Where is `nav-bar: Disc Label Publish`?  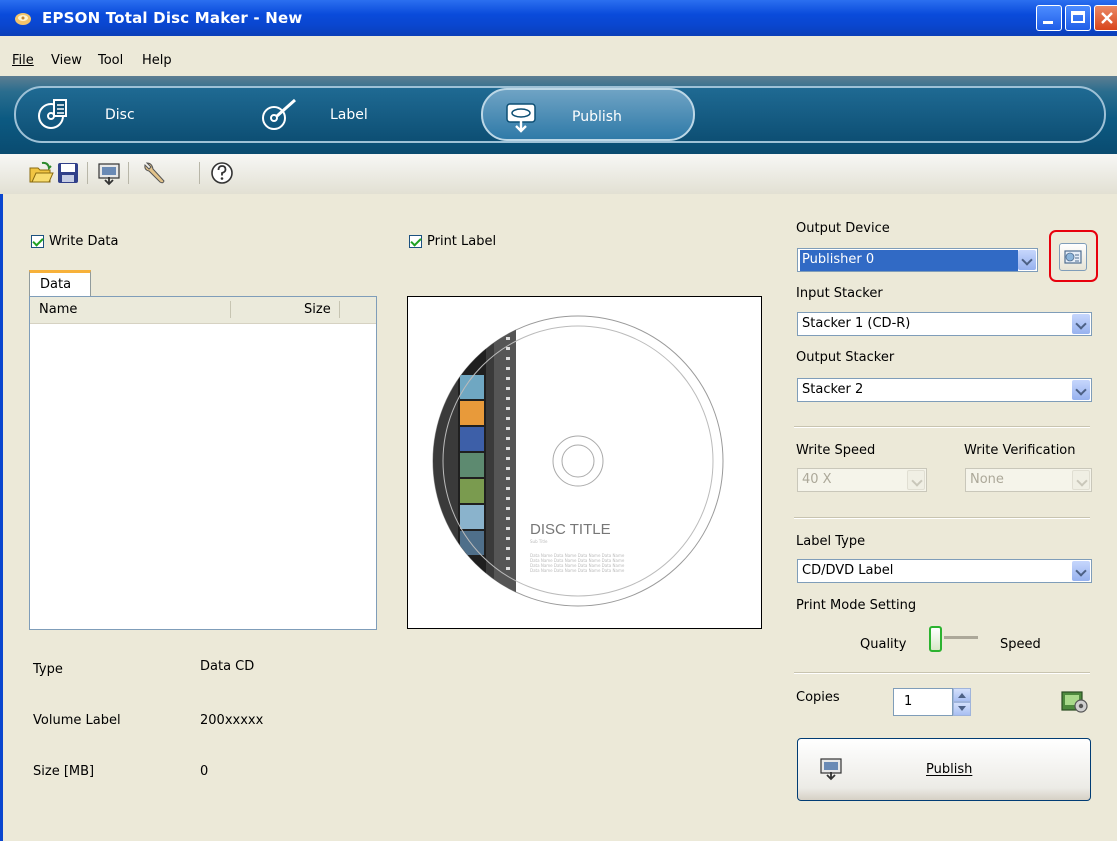 nav-bar: Disc Label Publish is located at coordinates (560, 114).